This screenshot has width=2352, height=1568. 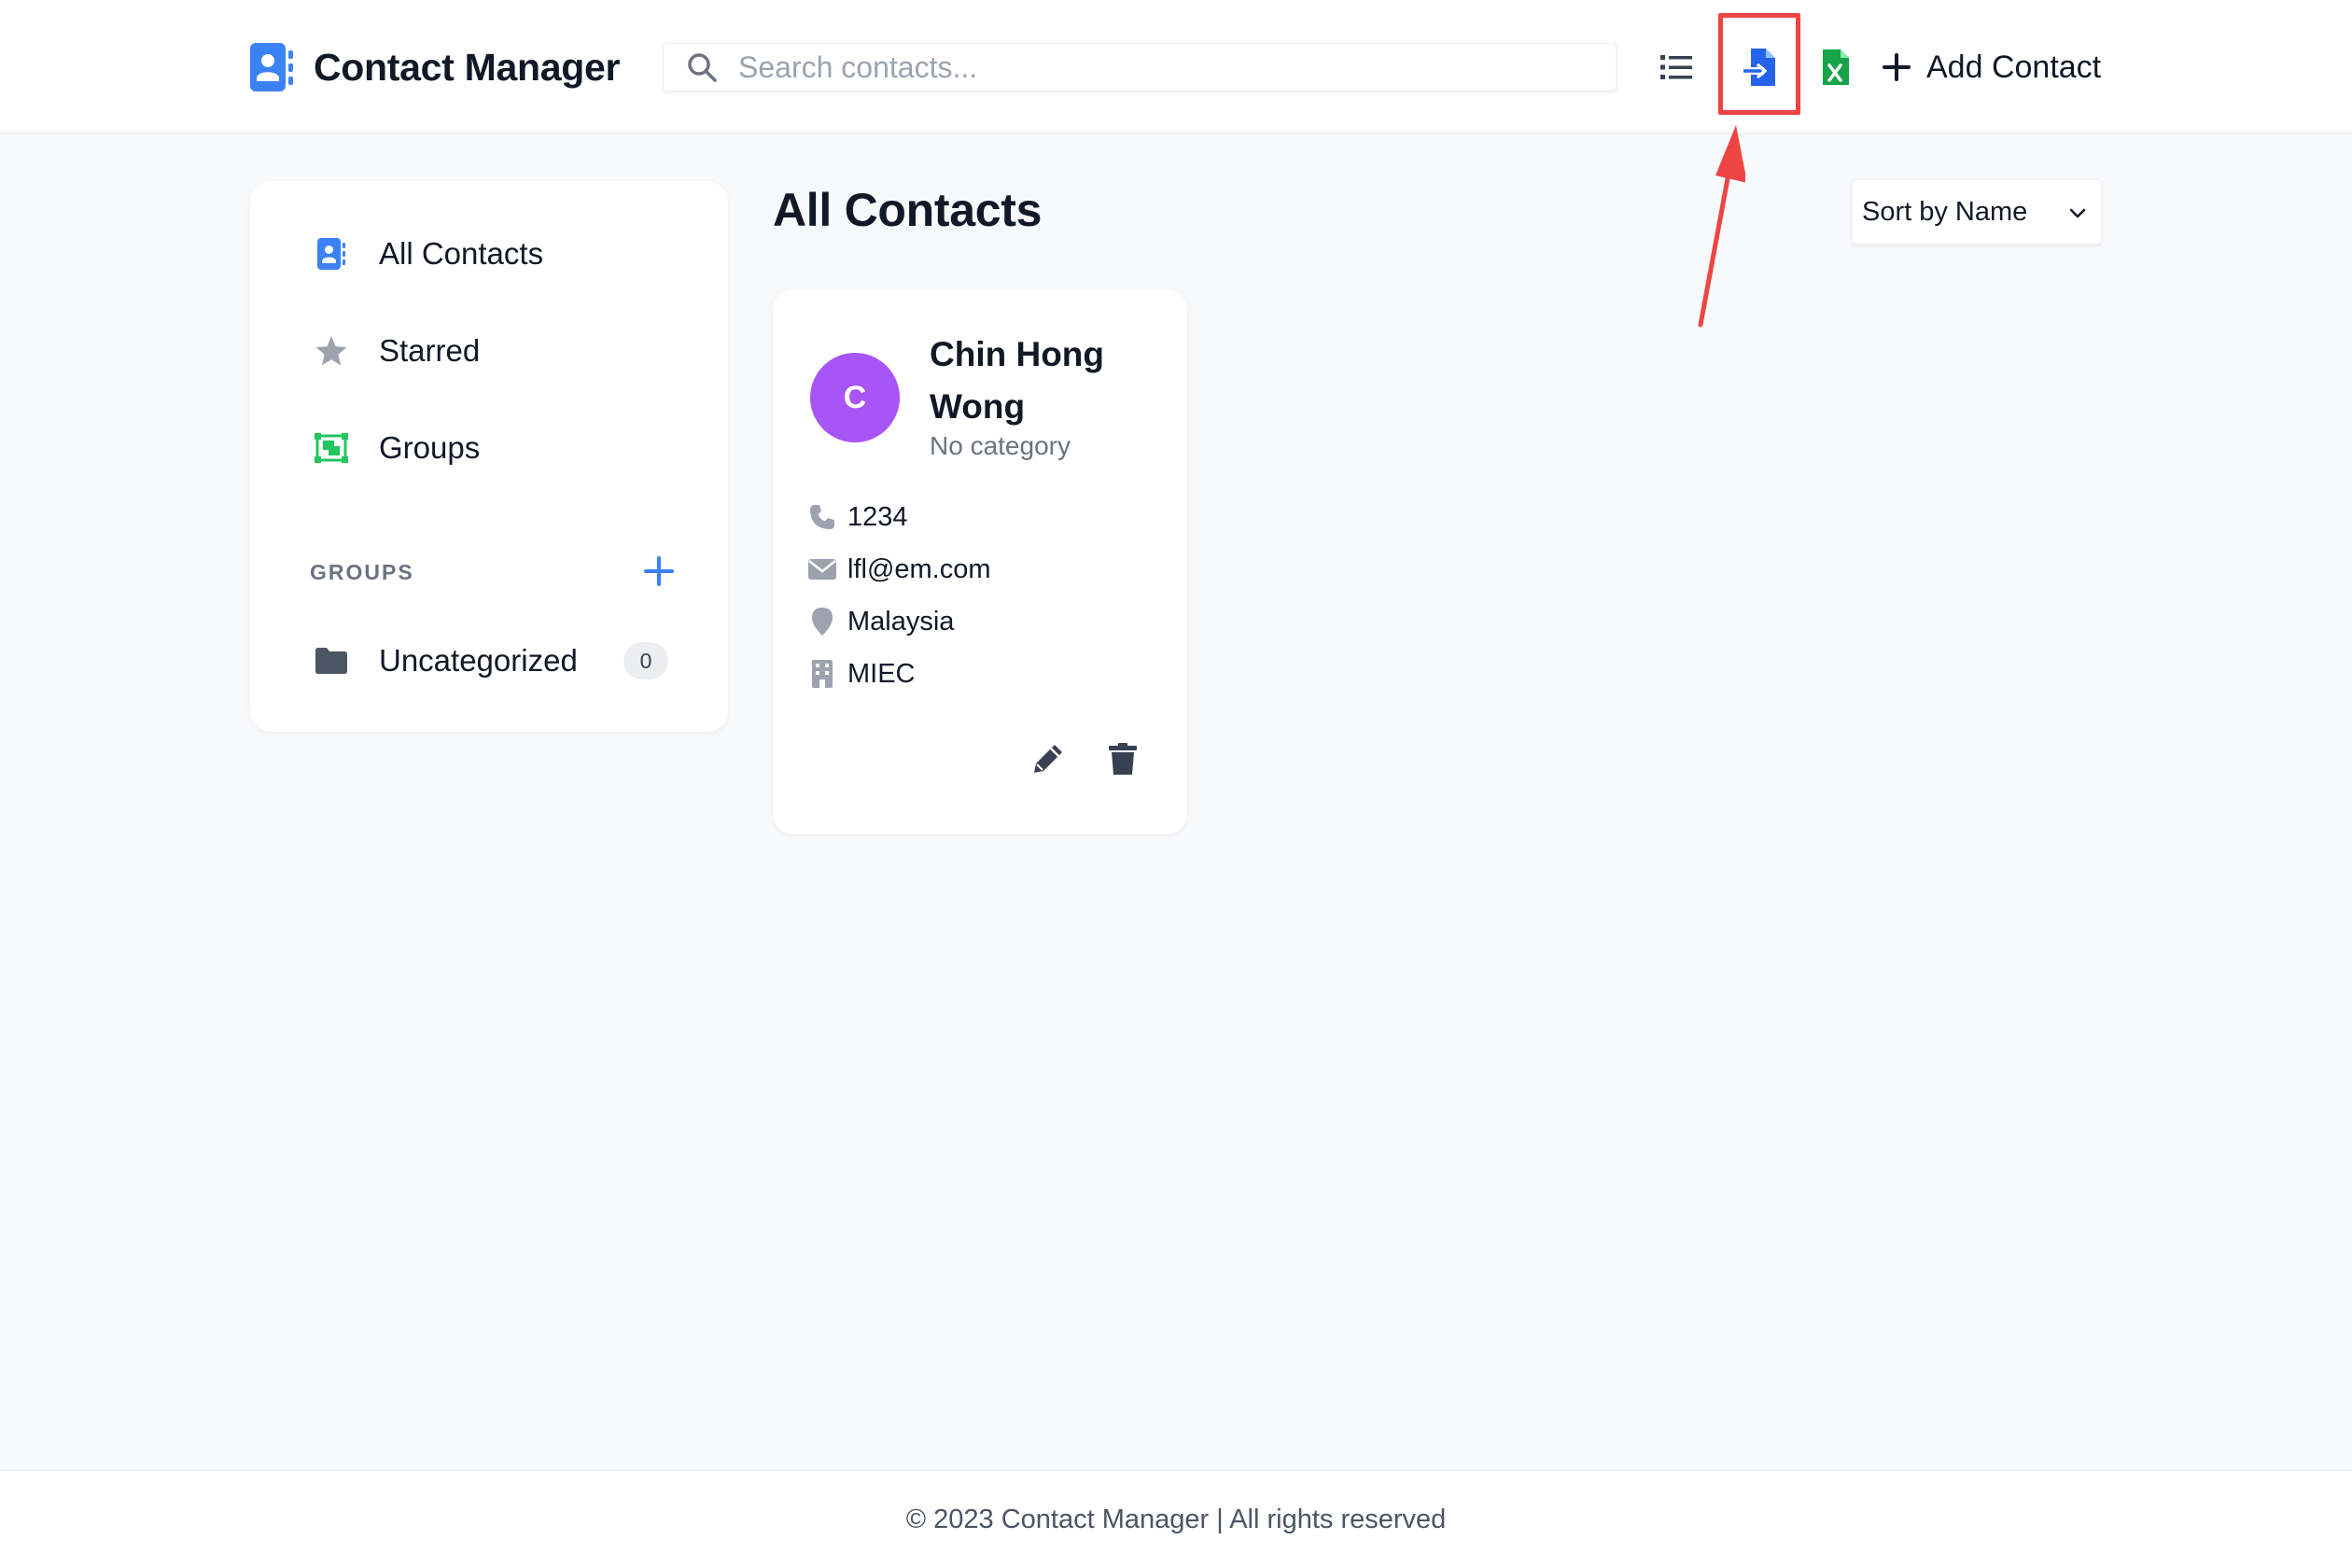 I want to click on sidebar-item-label: Starred, so click(x=430, y=350).